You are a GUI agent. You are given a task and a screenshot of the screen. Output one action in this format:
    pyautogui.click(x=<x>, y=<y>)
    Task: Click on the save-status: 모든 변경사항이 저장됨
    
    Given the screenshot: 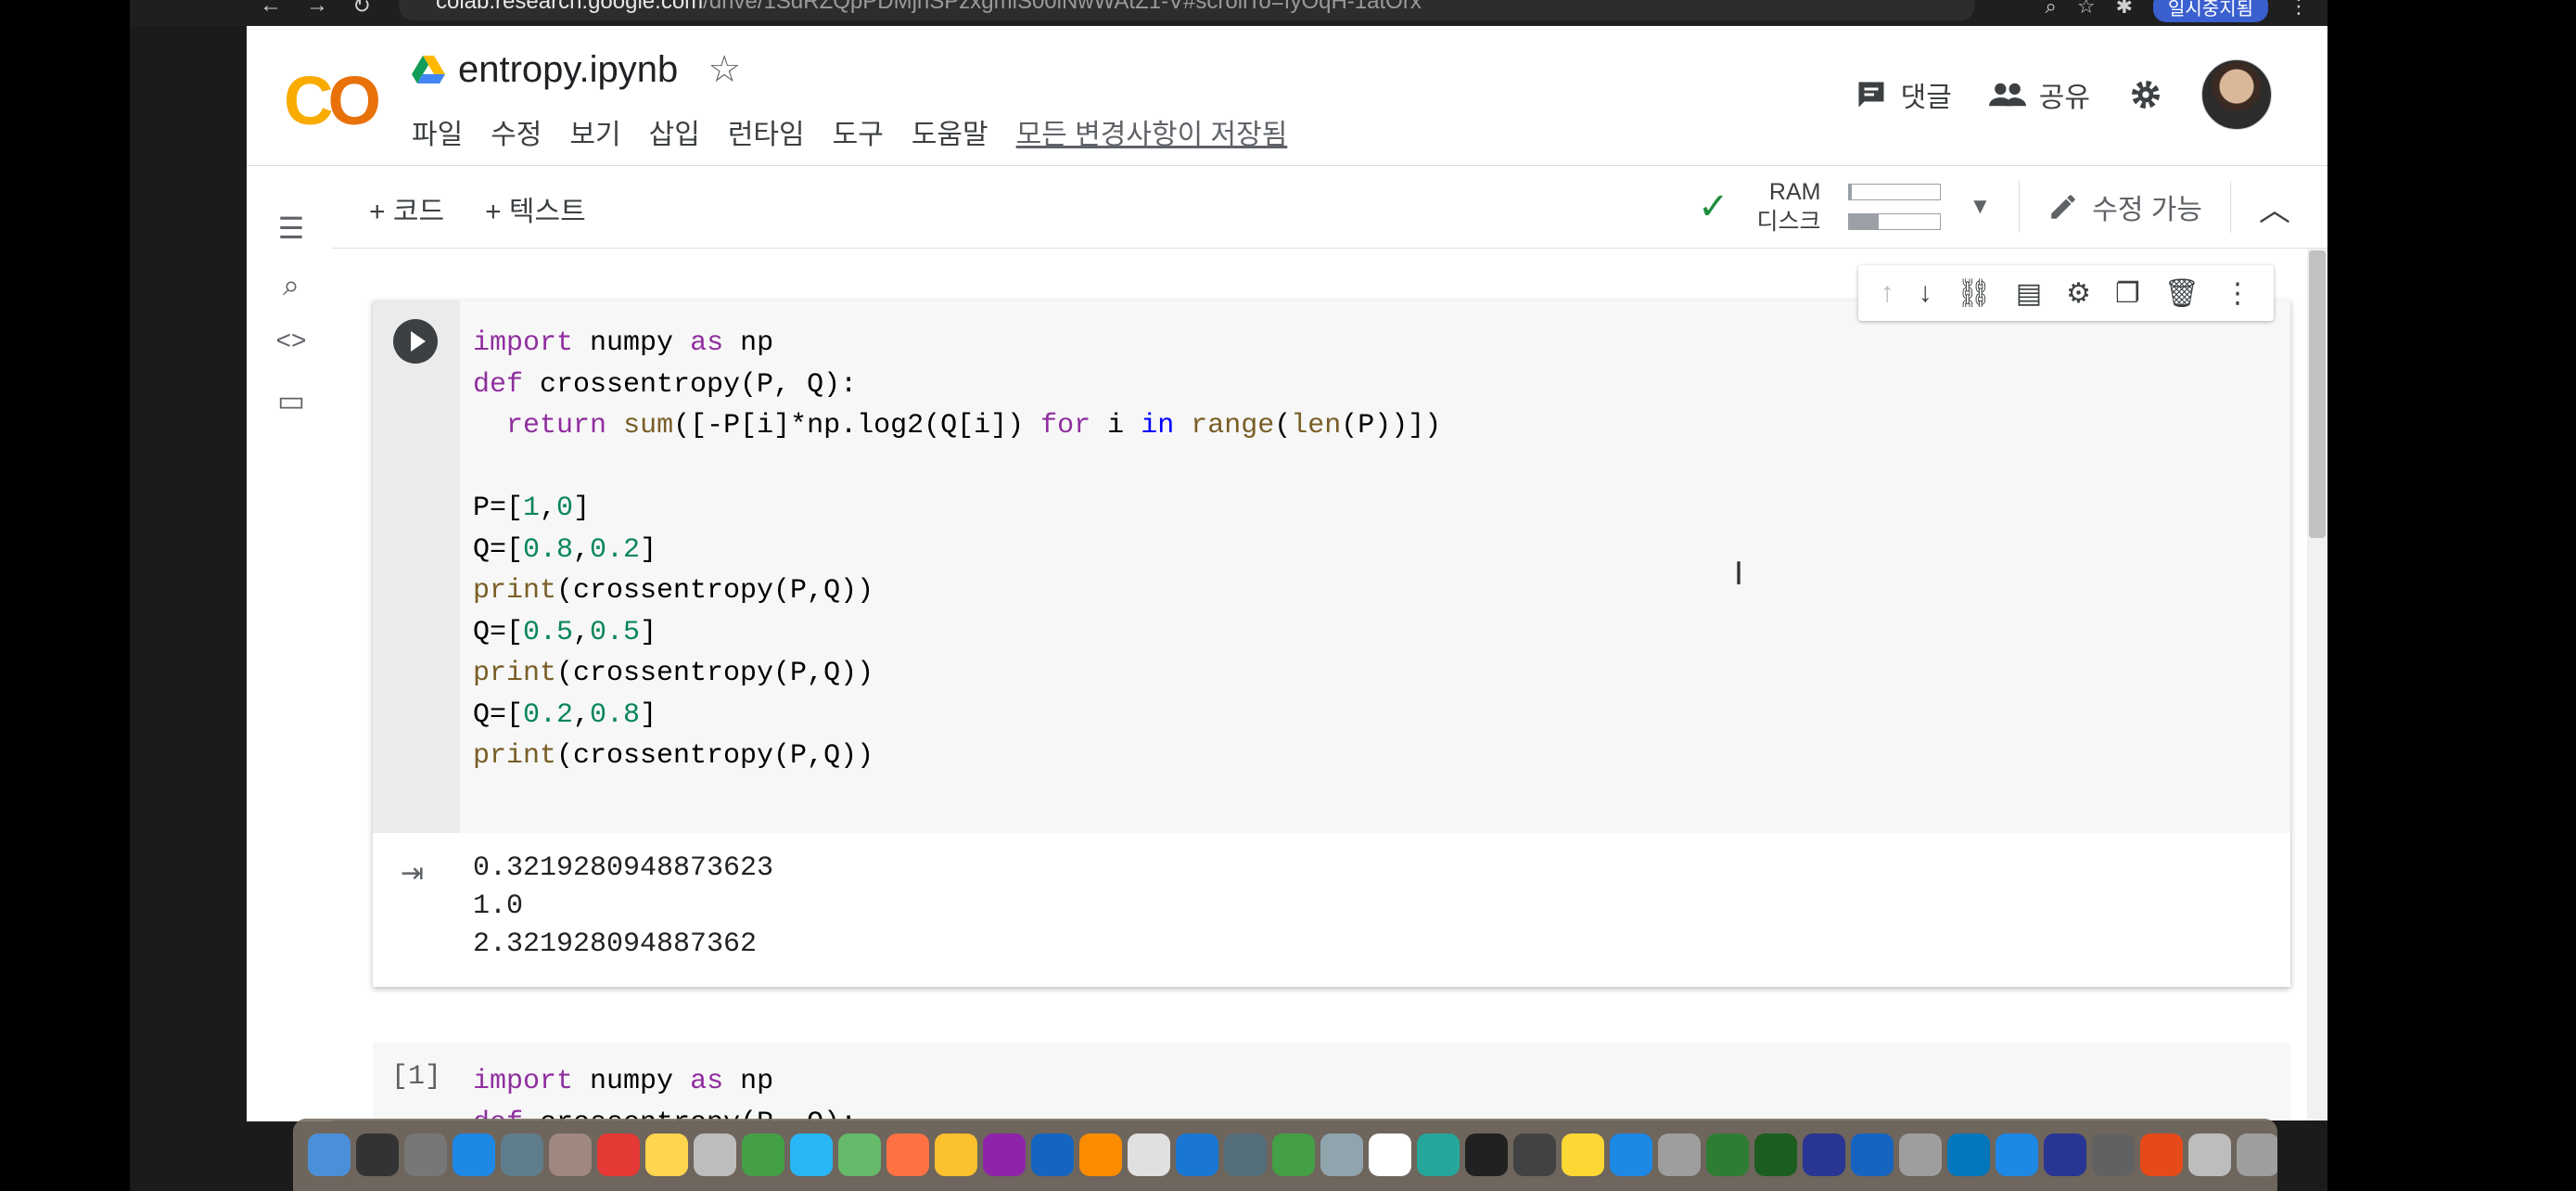 What is the action you would take?
    pyautogui.click(x=1152, y=132)
    